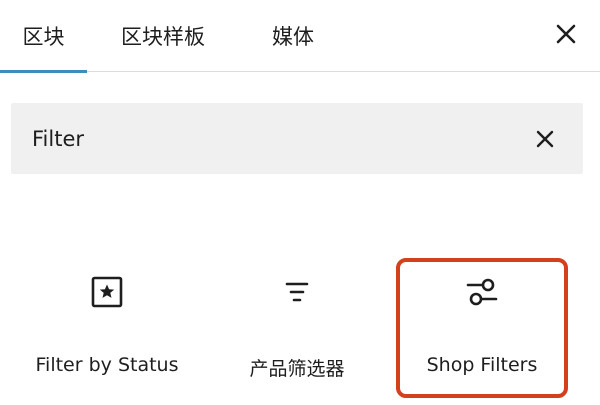 This screenshot has width=600, height=405. Describe the element at coordinates (262, 138) in the screenshot. I see `search-input` at that location.